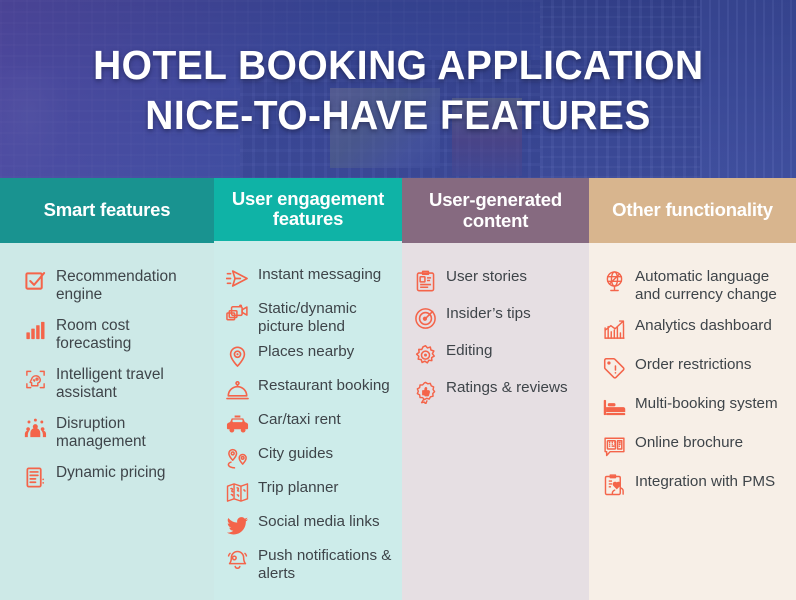 Image resolution: width=796 pixels, height=600 pixels. I want to click on map-pin-icon, so click(237, 356).